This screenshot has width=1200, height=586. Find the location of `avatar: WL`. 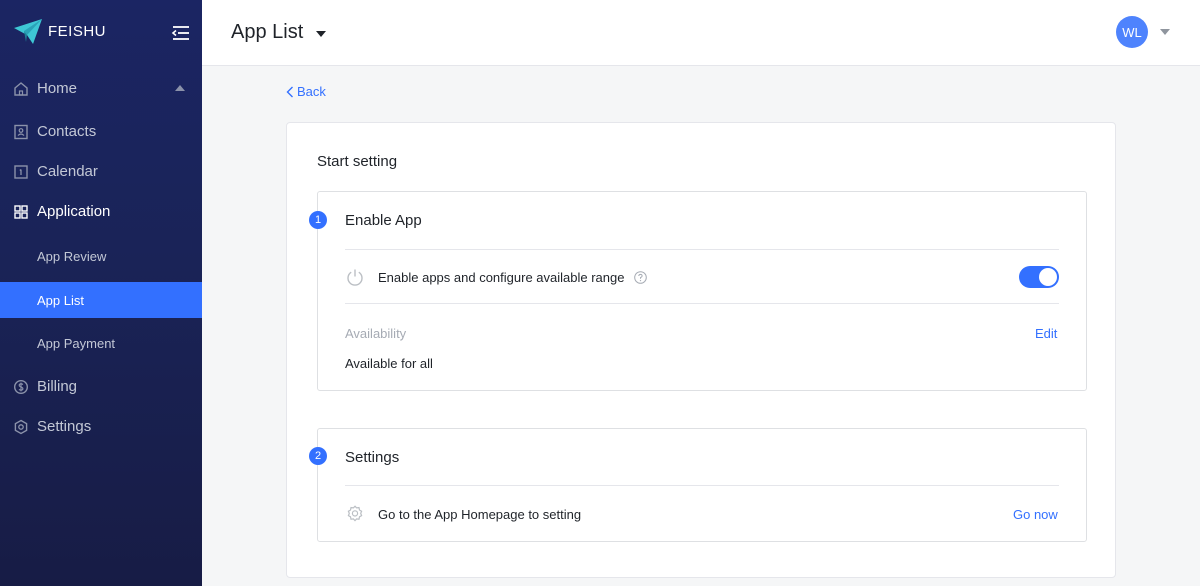

avatar: WL is located at coordinates (1132, 32).